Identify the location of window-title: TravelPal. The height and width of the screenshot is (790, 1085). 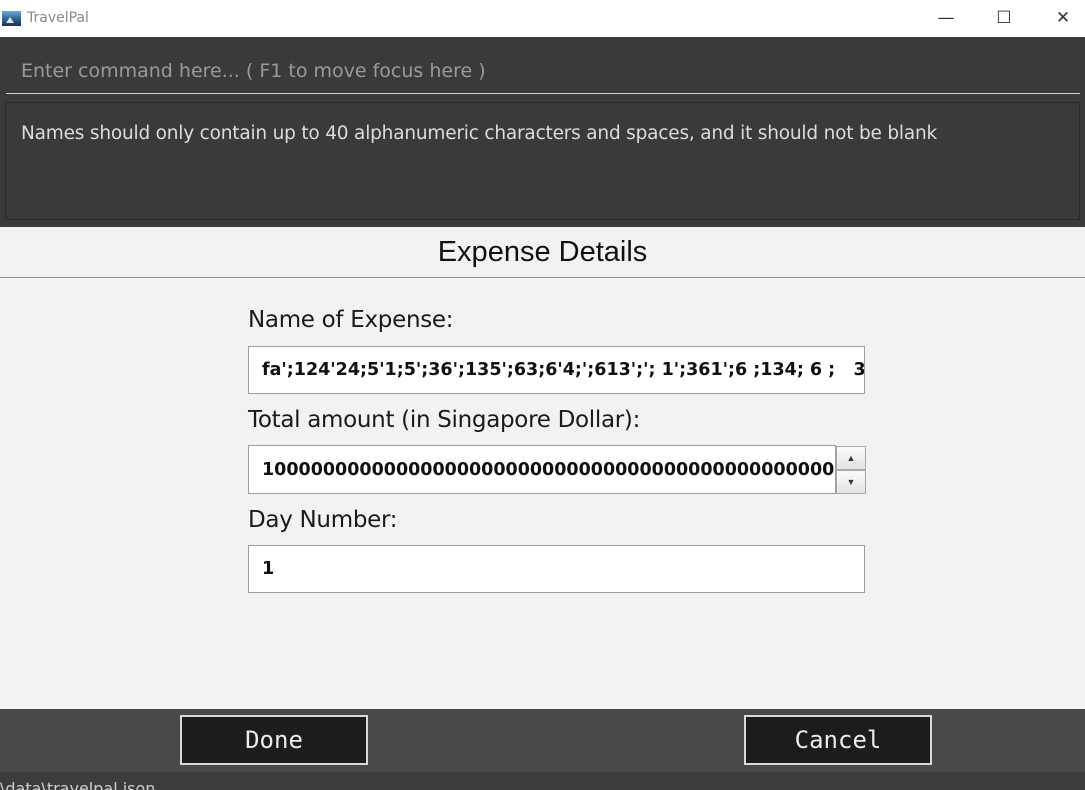
(58, 18).